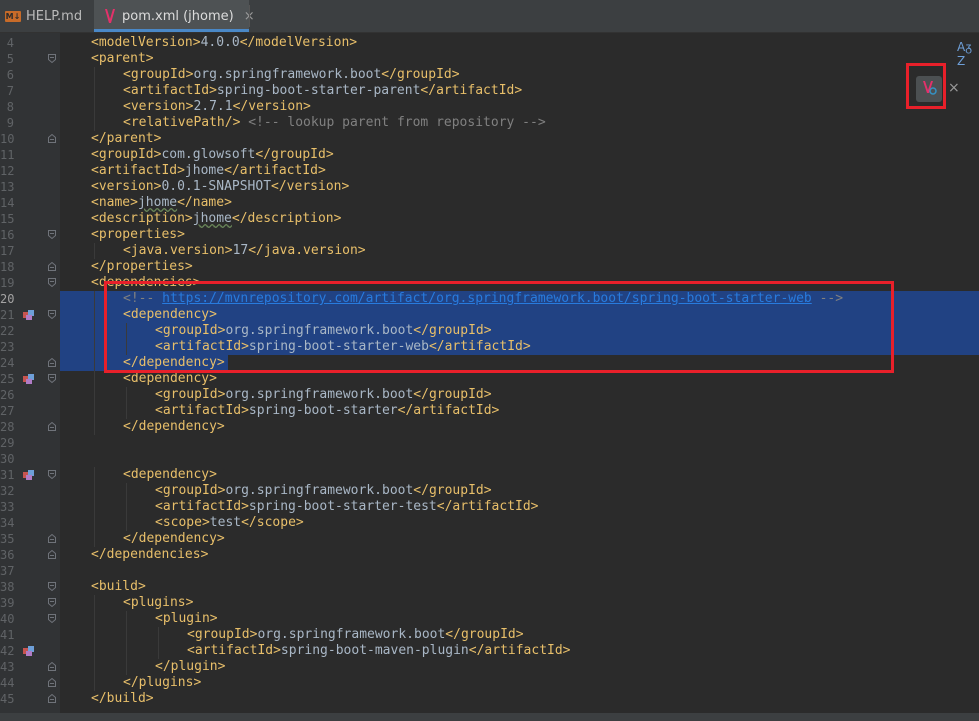  Describe the element at coordinates (162, 683) in the screenshot. I see `code-text: </plugins>` at that location.